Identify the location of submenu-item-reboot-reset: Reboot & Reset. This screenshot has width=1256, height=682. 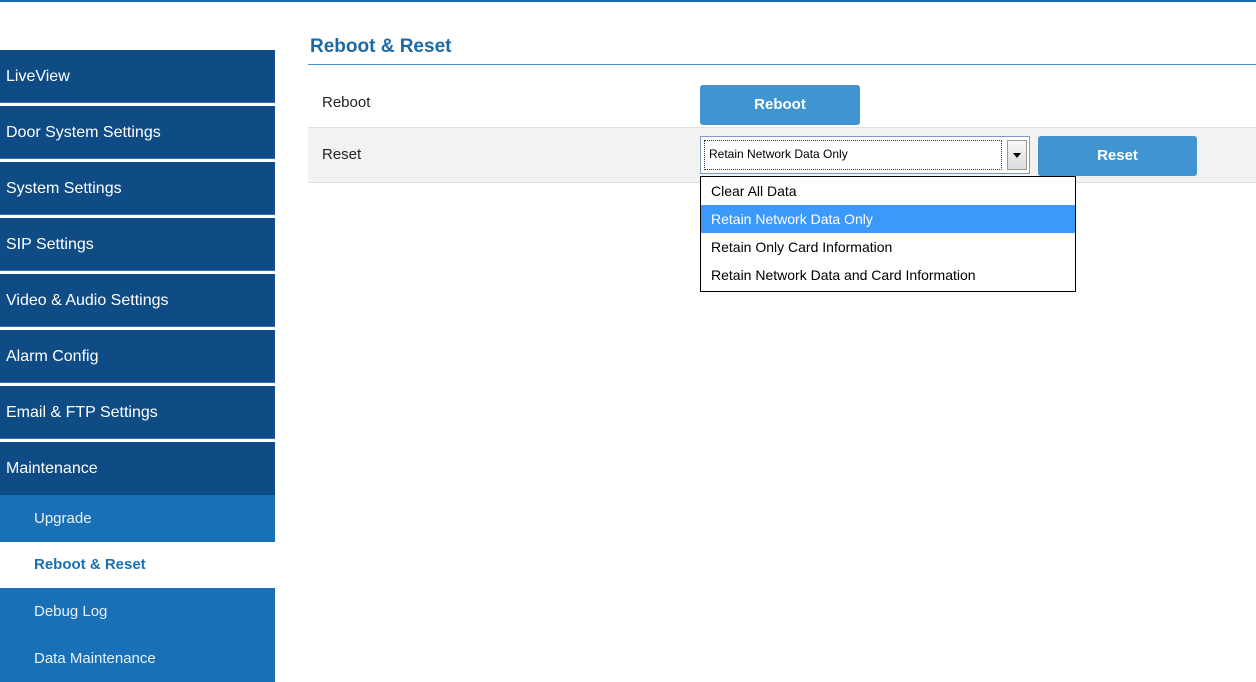
(137, 565).